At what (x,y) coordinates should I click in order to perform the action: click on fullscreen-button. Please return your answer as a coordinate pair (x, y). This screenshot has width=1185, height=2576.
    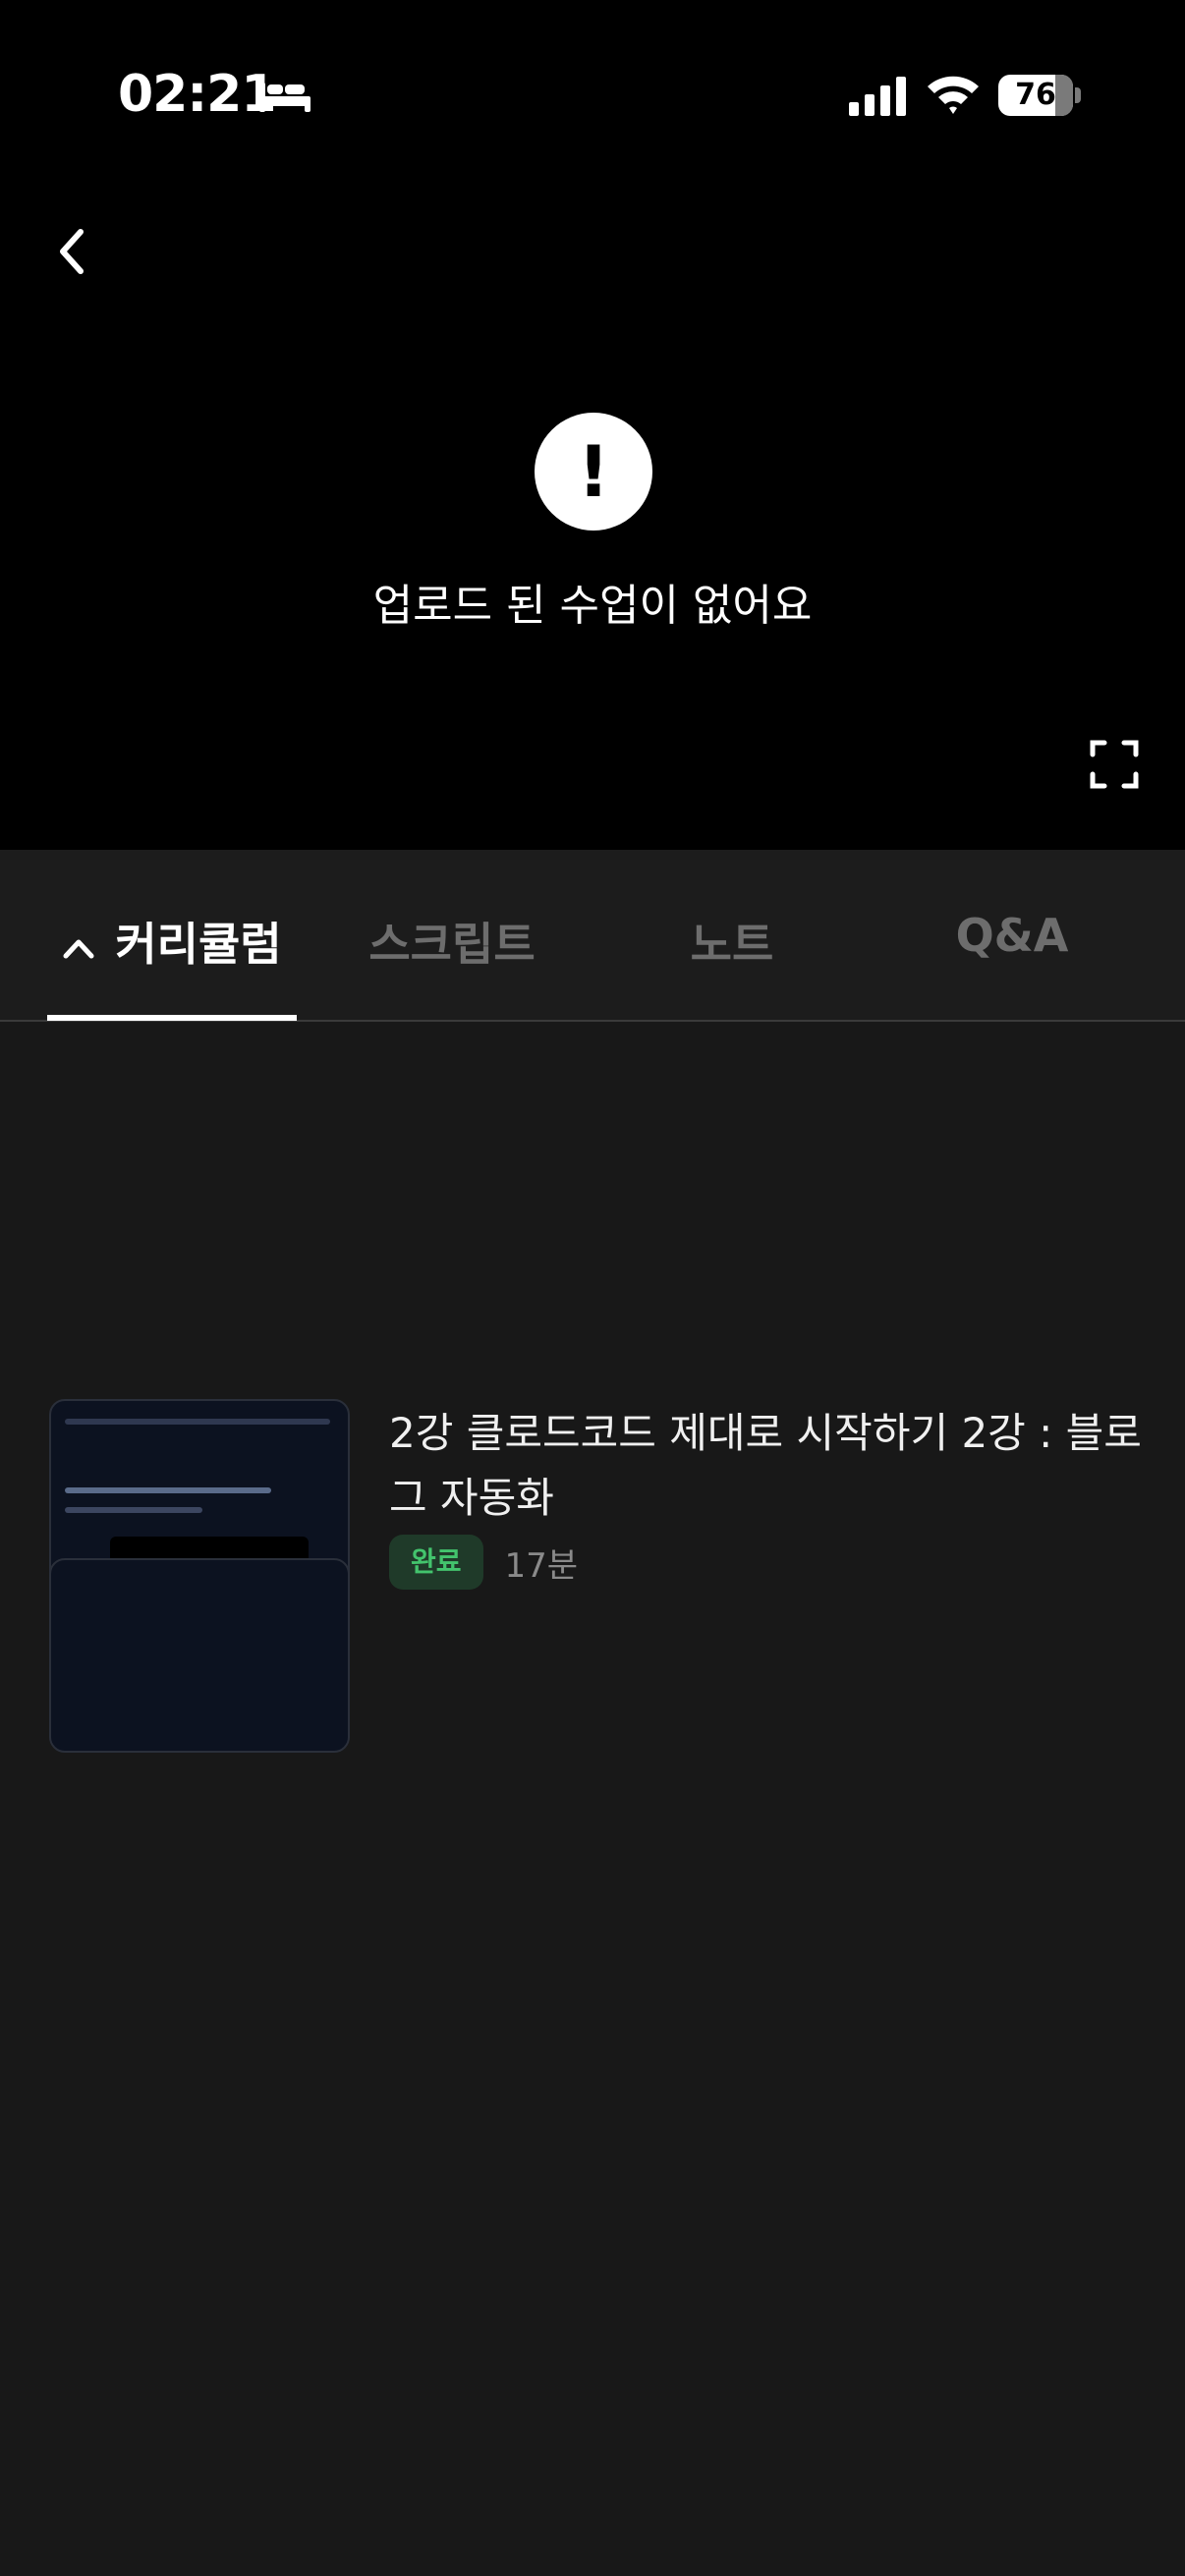
    Looking at the image, I should click on (1115, 764).